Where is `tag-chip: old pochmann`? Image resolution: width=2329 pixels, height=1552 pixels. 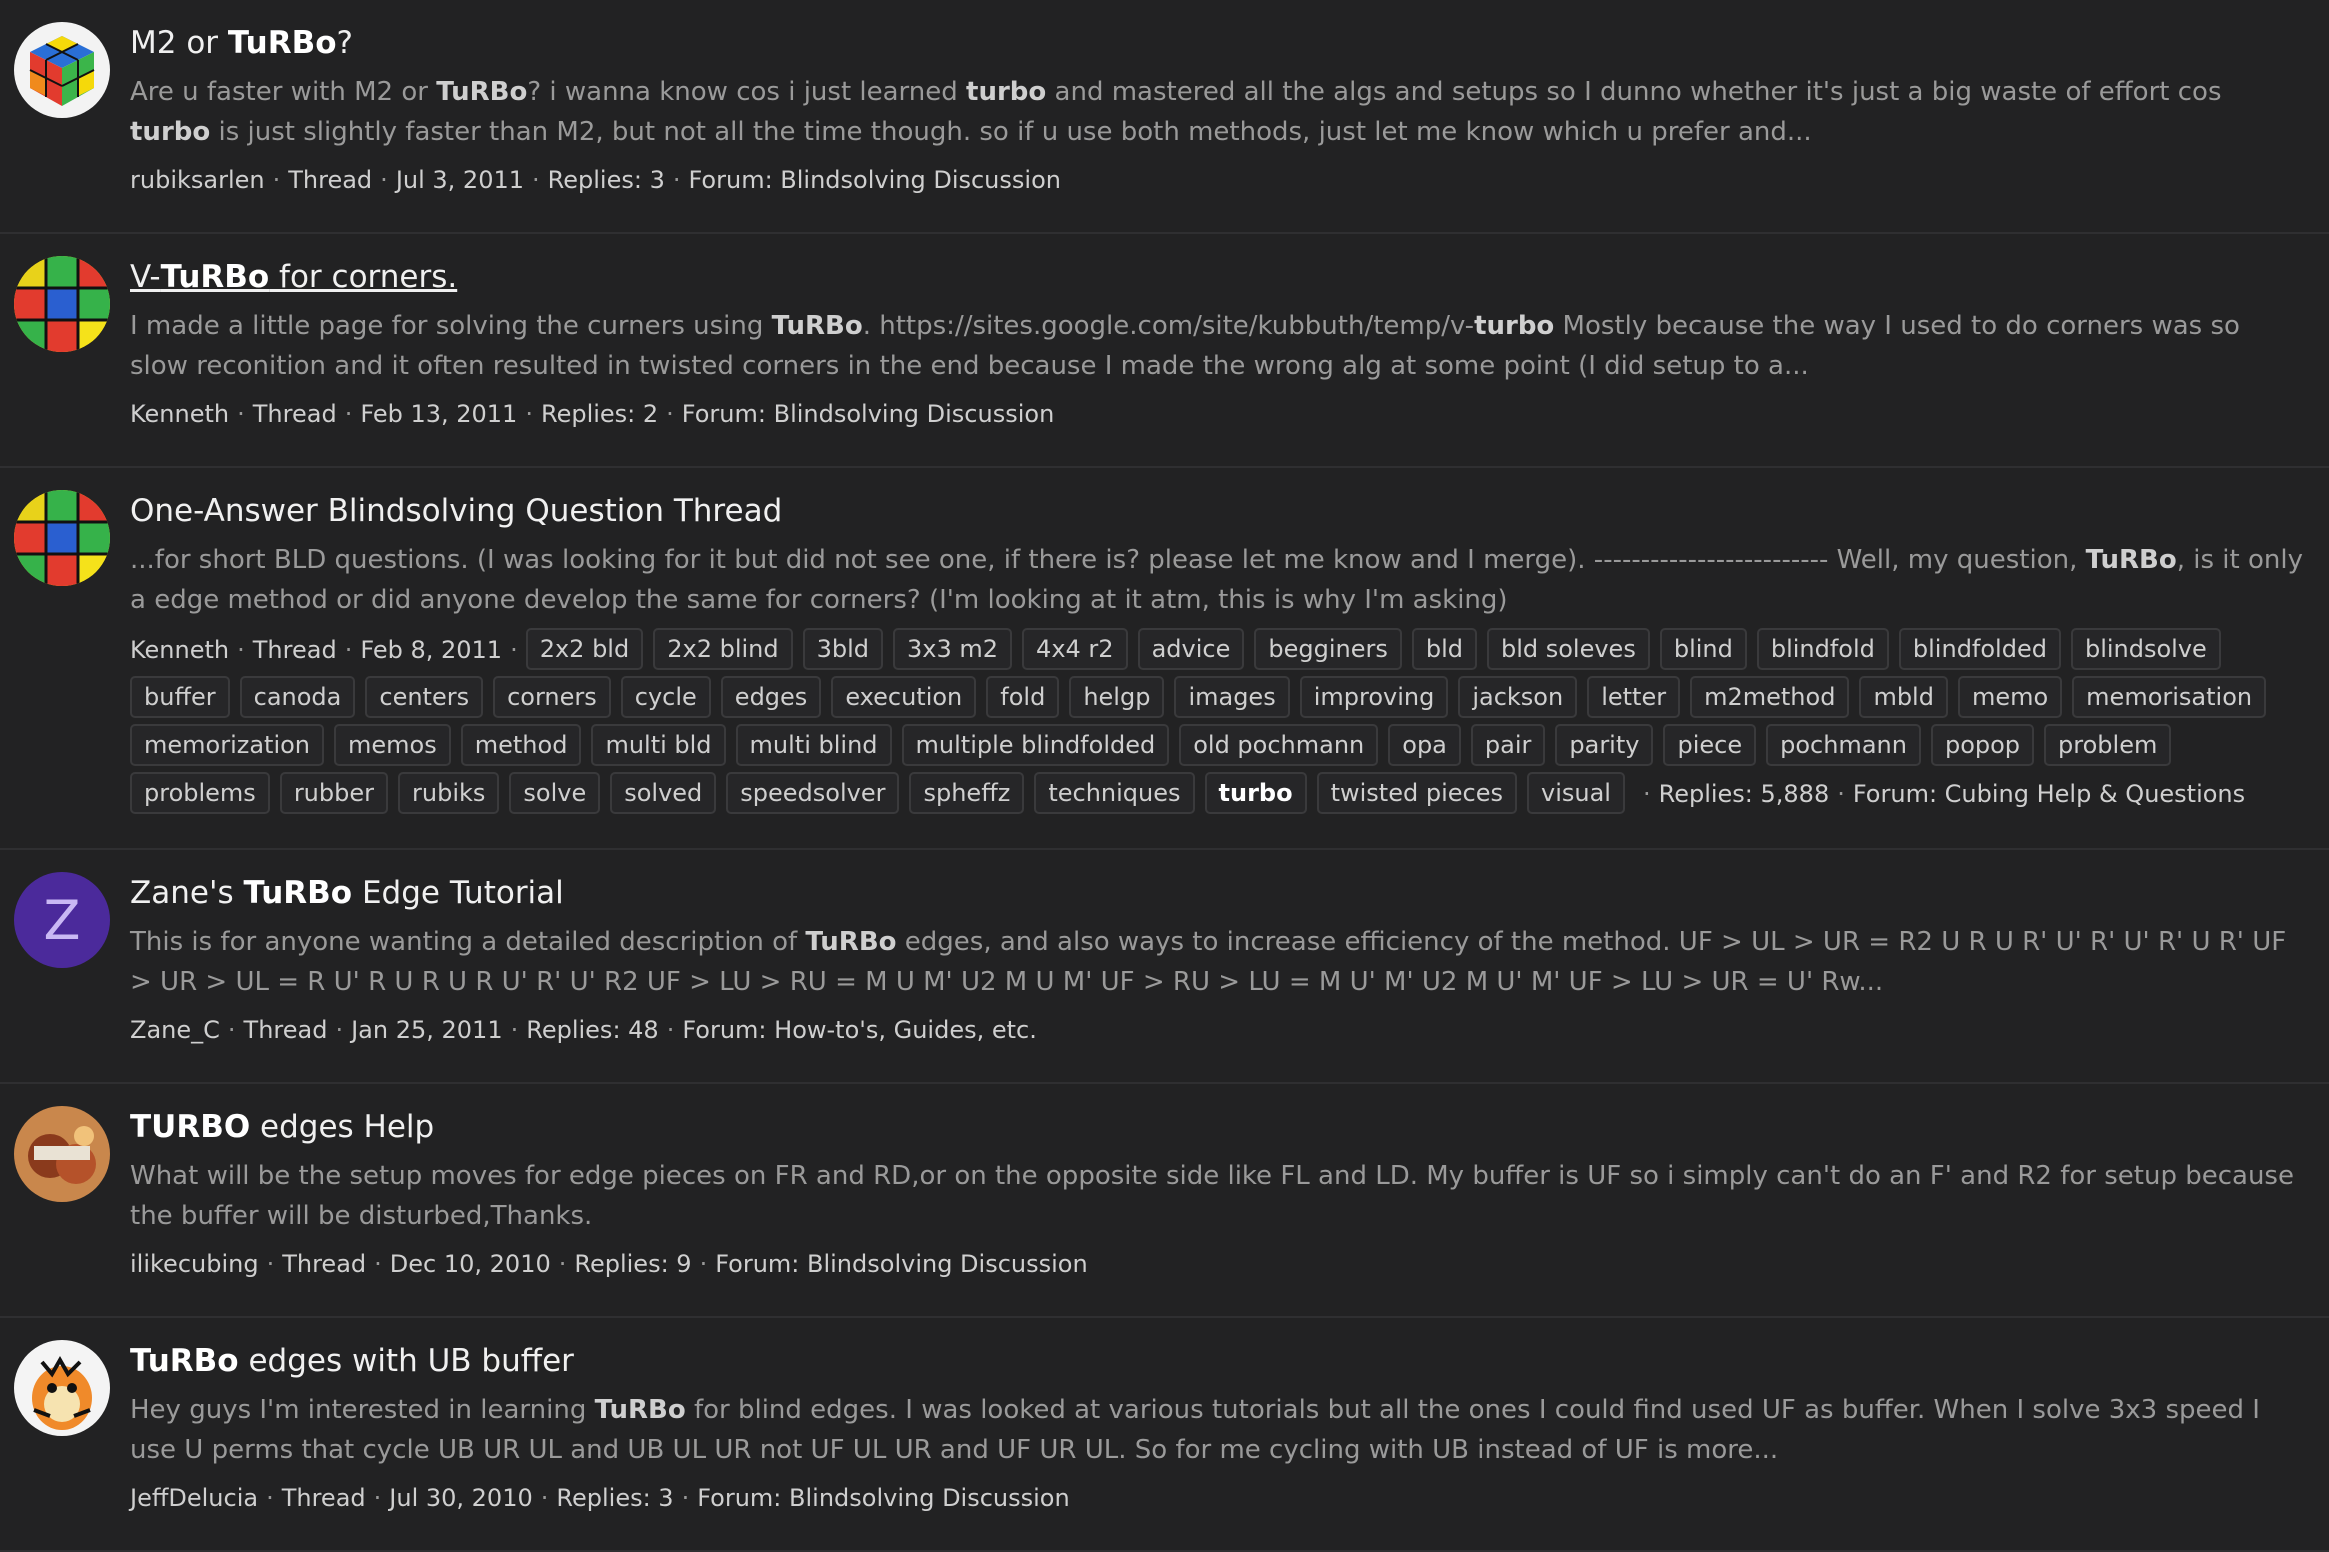
tag-chip: old pochmann is located at coordinates (1279, 745).